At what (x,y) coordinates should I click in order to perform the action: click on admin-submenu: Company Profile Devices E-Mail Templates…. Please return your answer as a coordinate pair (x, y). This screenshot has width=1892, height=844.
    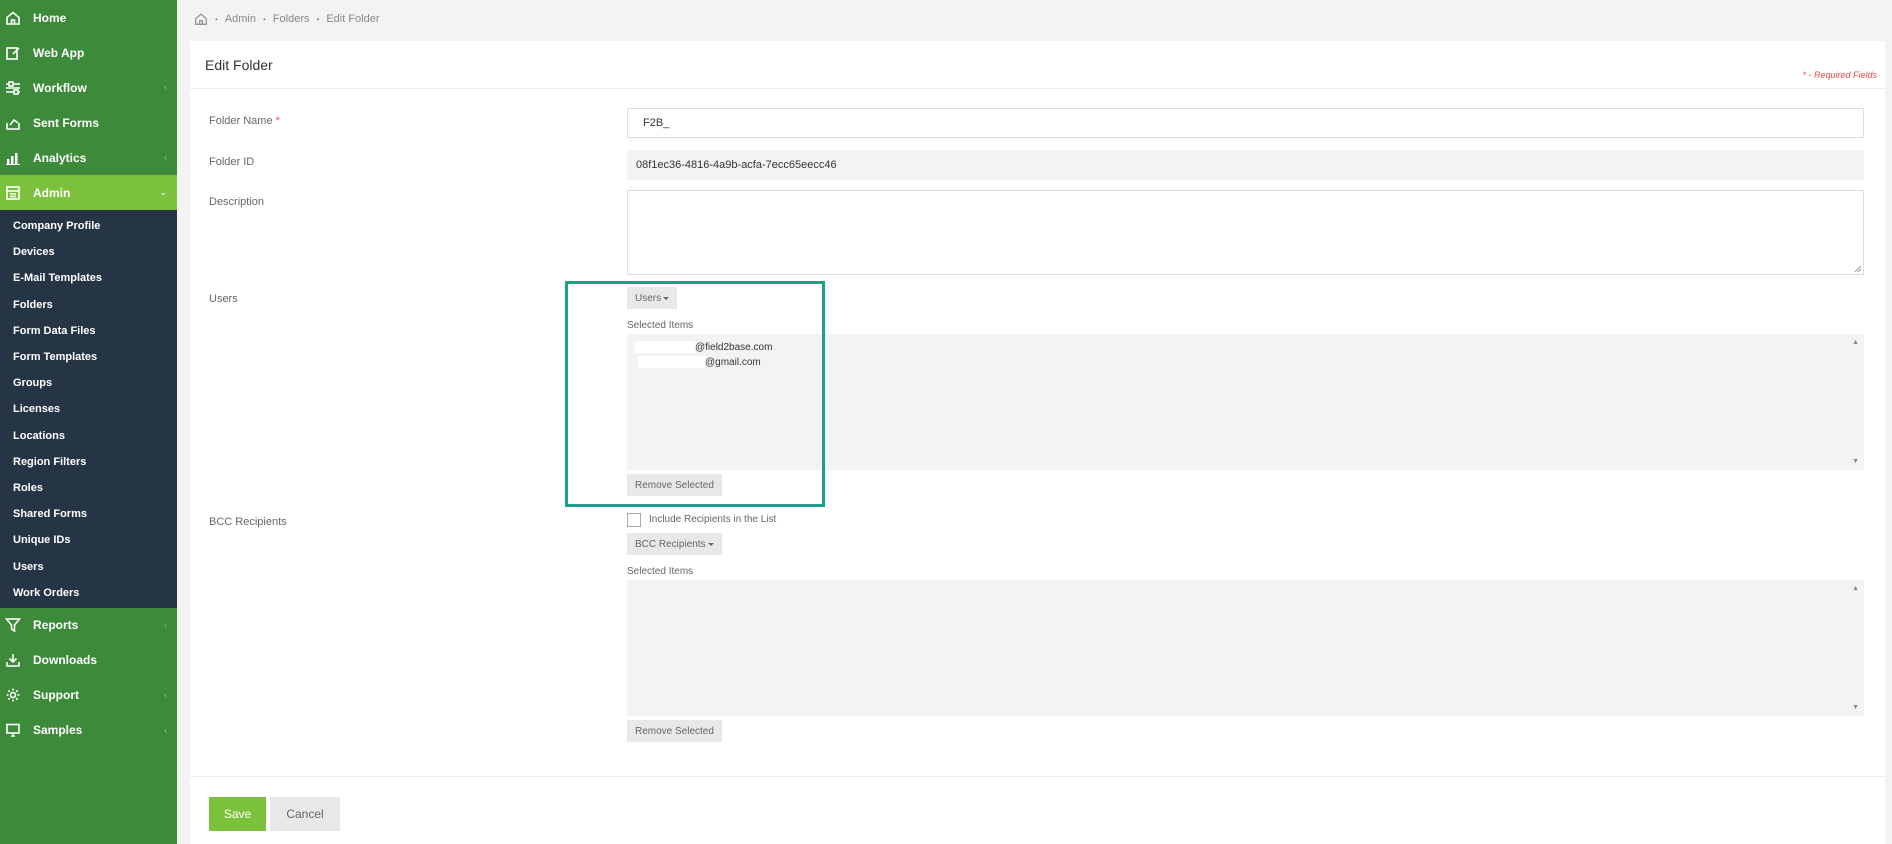
    Looking at the image, I should click on (88, 409).